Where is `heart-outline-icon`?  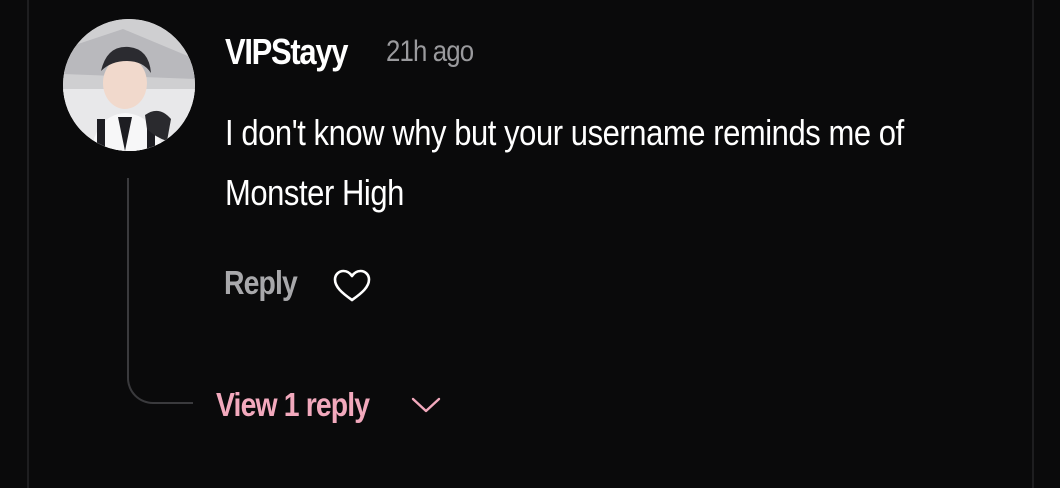 heart-outline-icon is located at coordinates (352, 285).